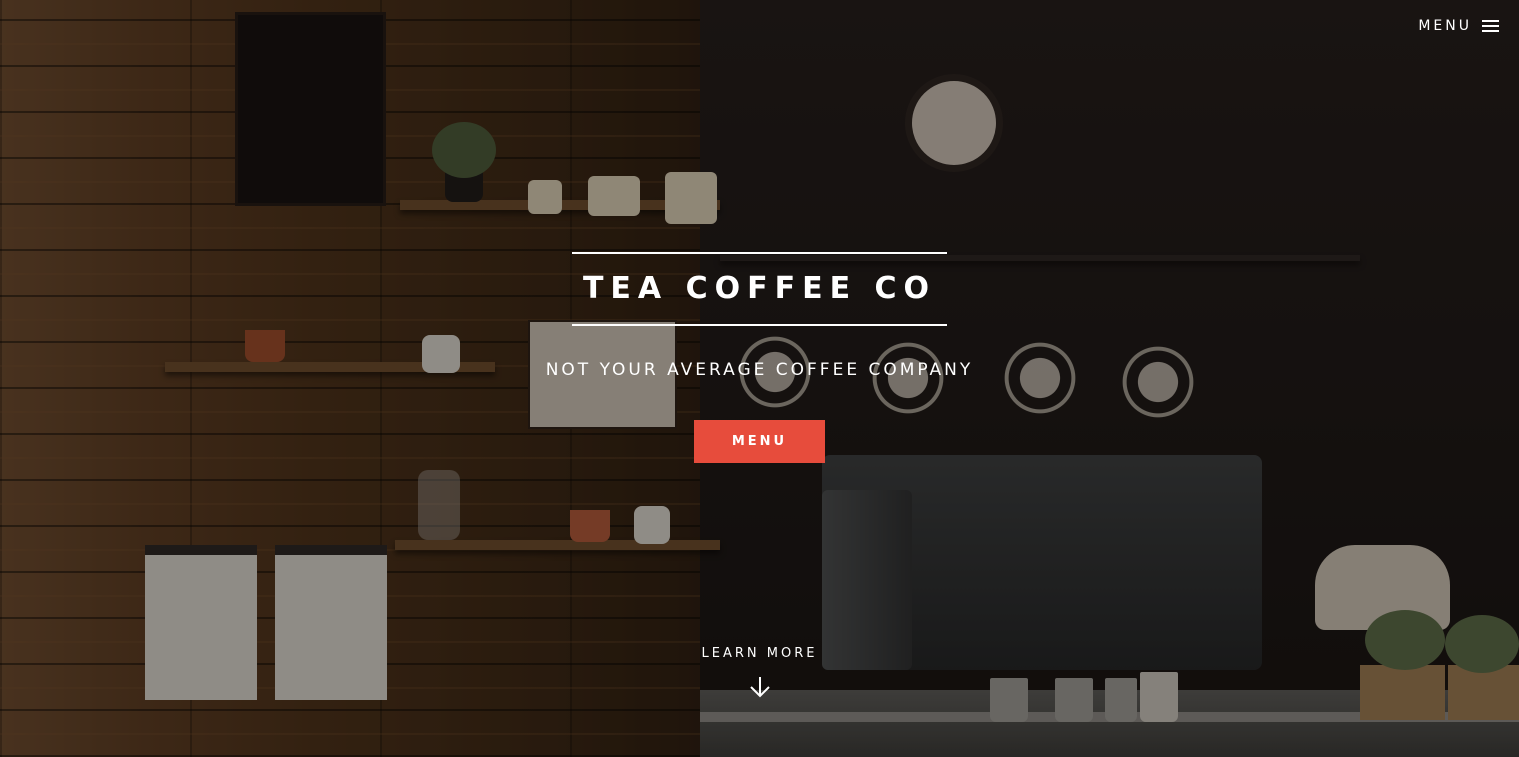 This screenshot has width=1519, height=757. What do you see at coordinates (1445, 26) in the screenshot?
I see `menu-toggle-label: MENU` at bounding box center [1445, 26].